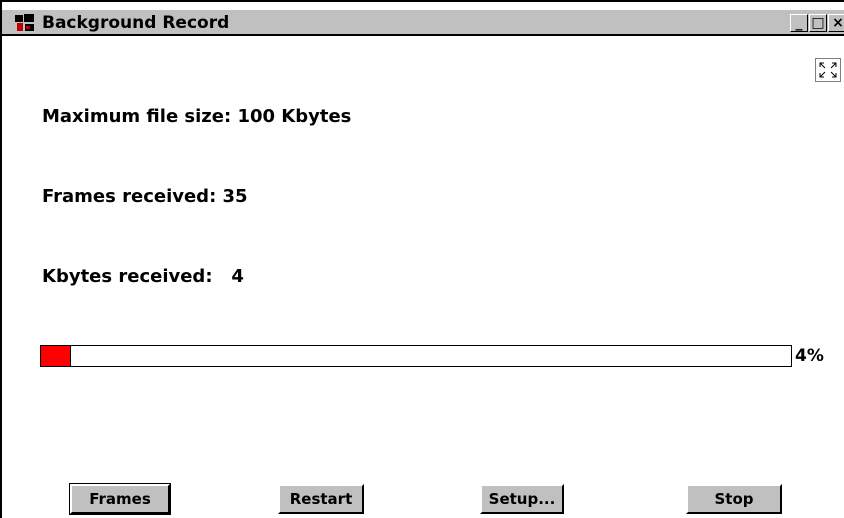 This screenshot has height=518, width=844. Describe the element at coordinates (836, 23) in the screenshot. I see `close-button: ×` at that location.